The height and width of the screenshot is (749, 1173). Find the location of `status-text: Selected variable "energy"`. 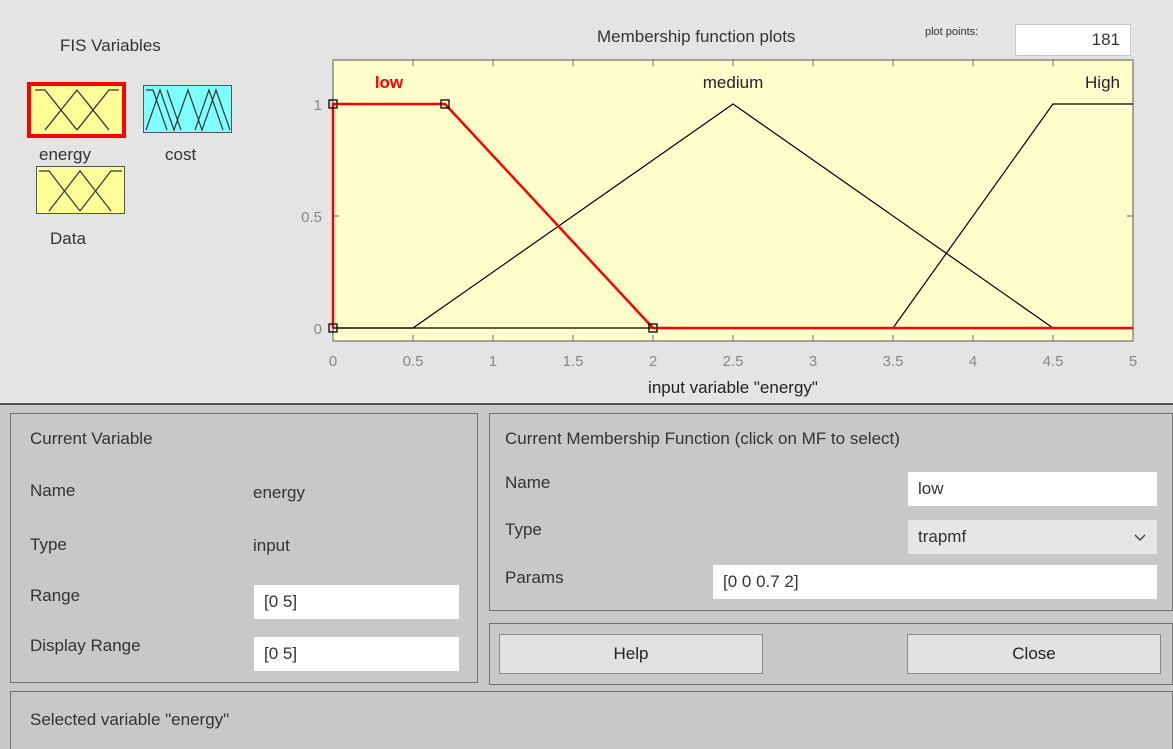

status-text: Selected variable "energy" is located at coordinates (130, 719).